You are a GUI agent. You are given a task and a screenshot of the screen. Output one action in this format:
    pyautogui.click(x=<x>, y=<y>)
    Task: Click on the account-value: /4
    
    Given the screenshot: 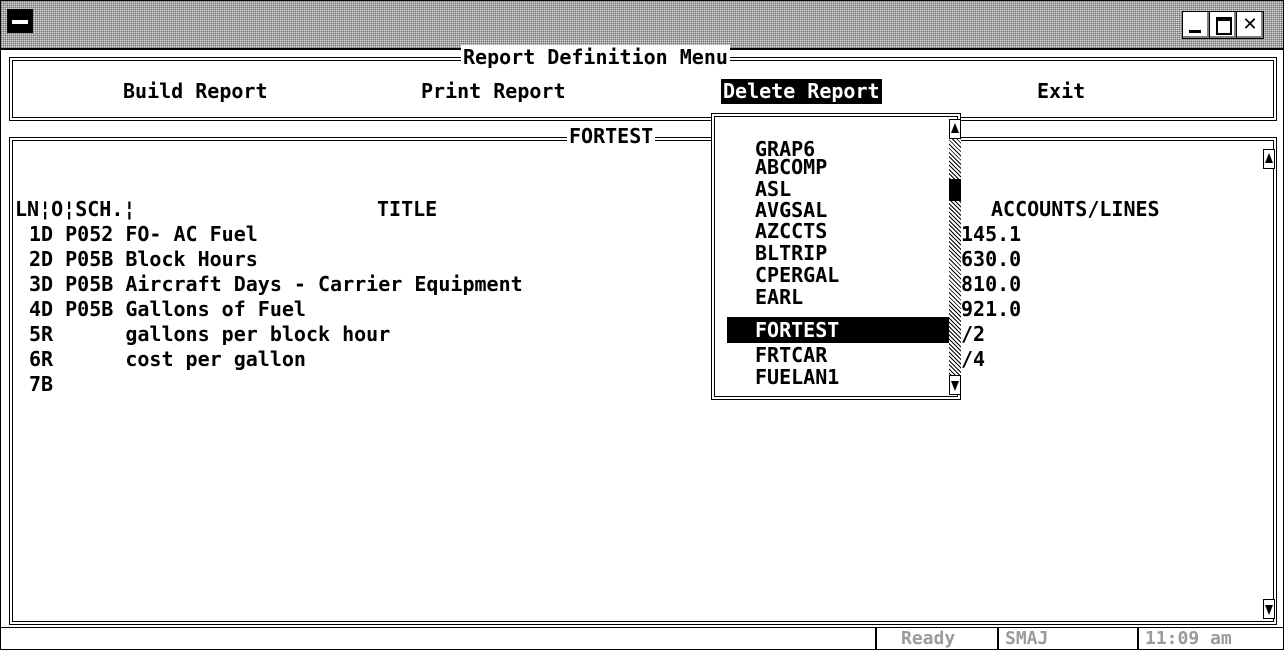 What is the action you would take?
    pyautogui.click(x=973, y=359)
    